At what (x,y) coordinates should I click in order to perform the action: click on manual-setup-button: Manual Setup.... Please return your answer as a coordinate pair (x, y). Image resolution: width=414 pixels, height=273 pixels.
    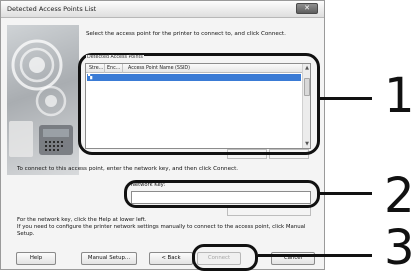
    Looking at the image, I should click on (109, 258).